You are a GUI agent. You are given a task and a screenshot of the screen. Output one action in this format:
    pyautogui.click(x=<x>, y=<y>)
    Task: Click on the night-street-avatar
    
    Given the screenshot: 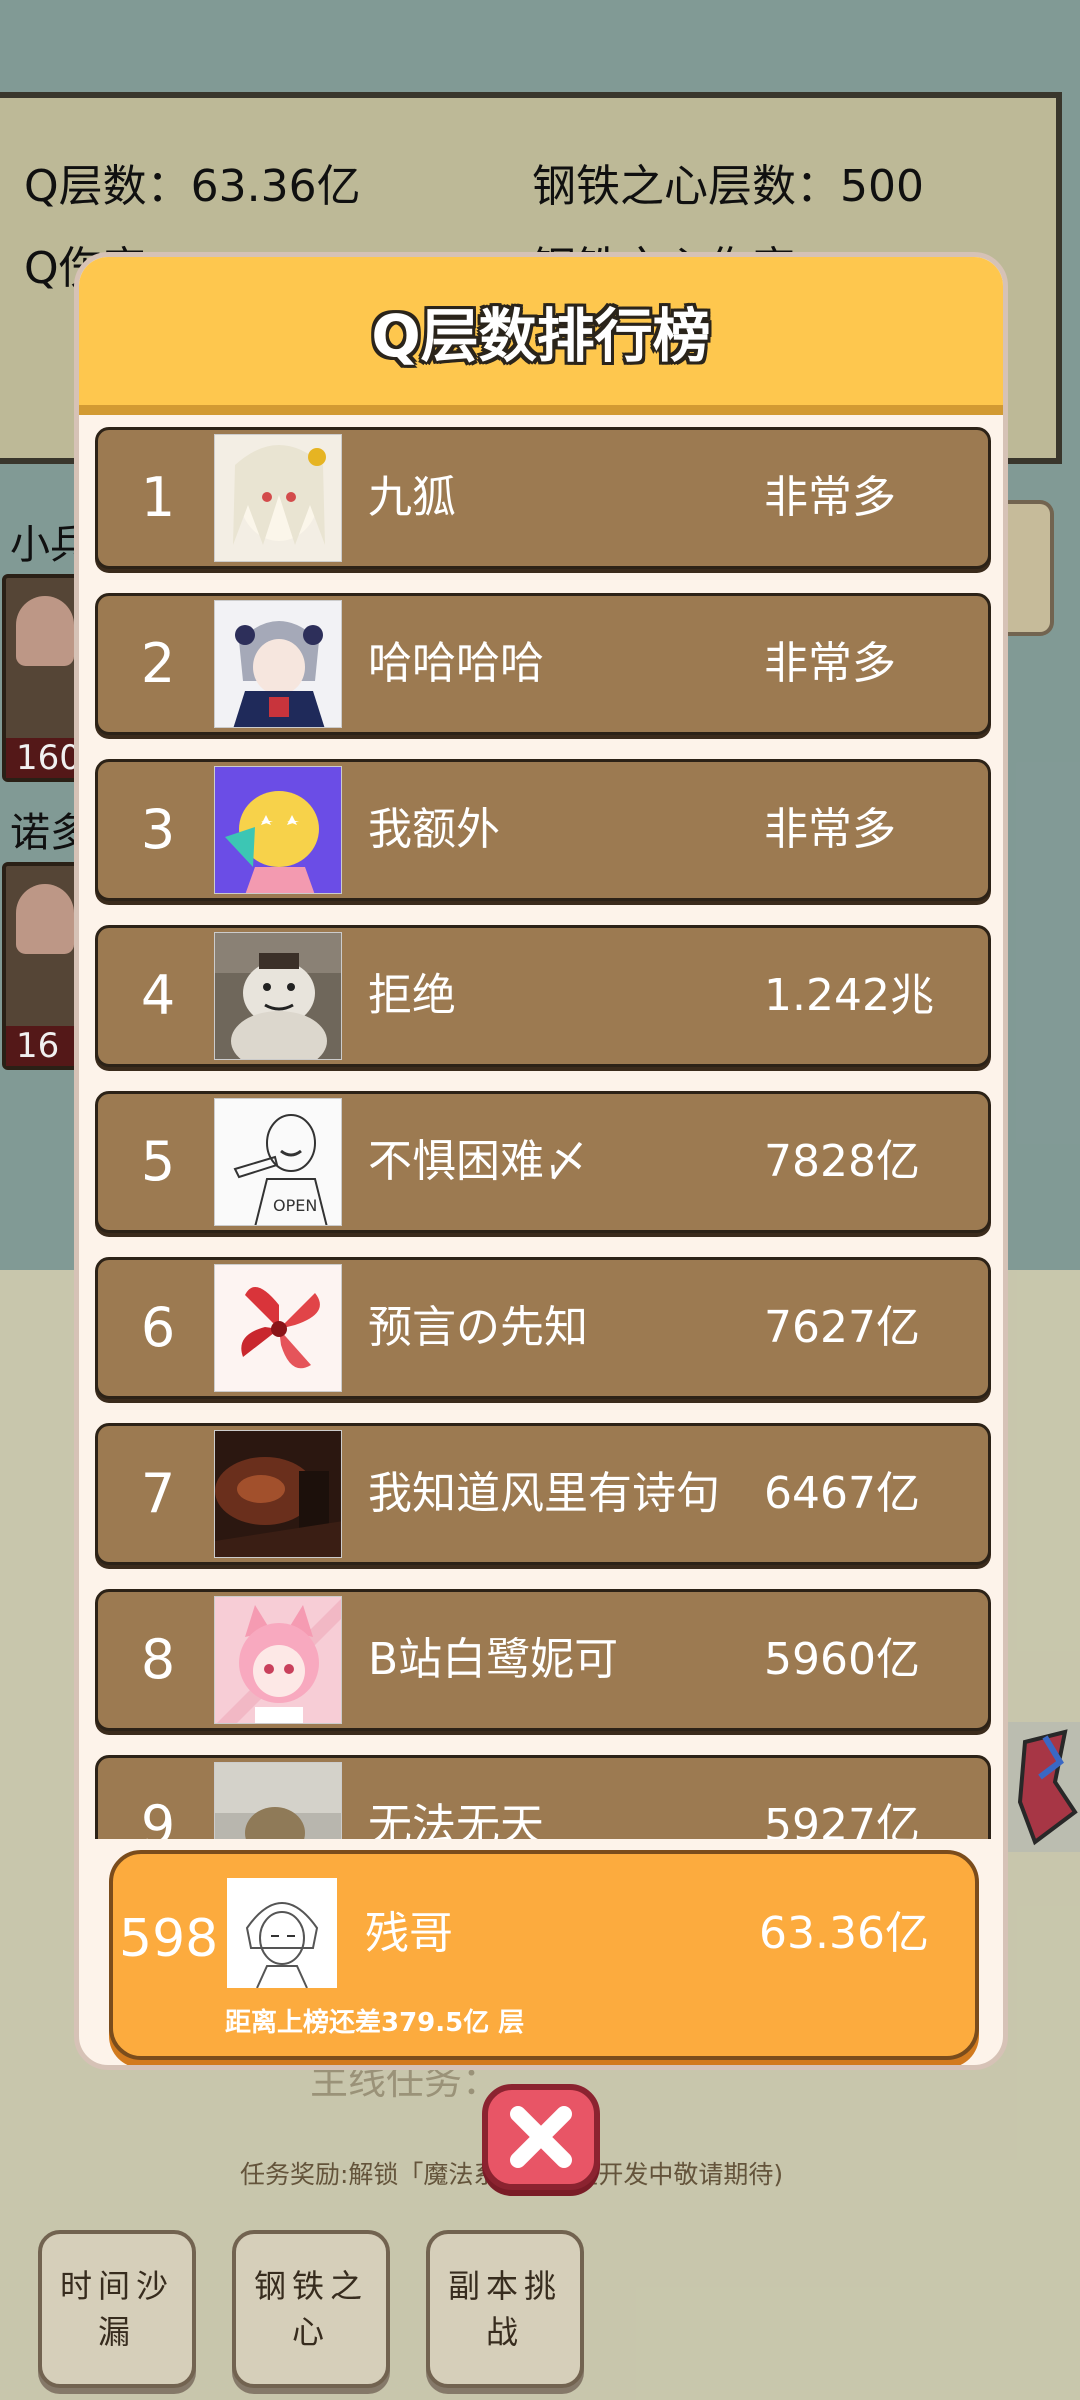 What is the action you would take?
    pyautogui.click(x=278, y=1494)
    